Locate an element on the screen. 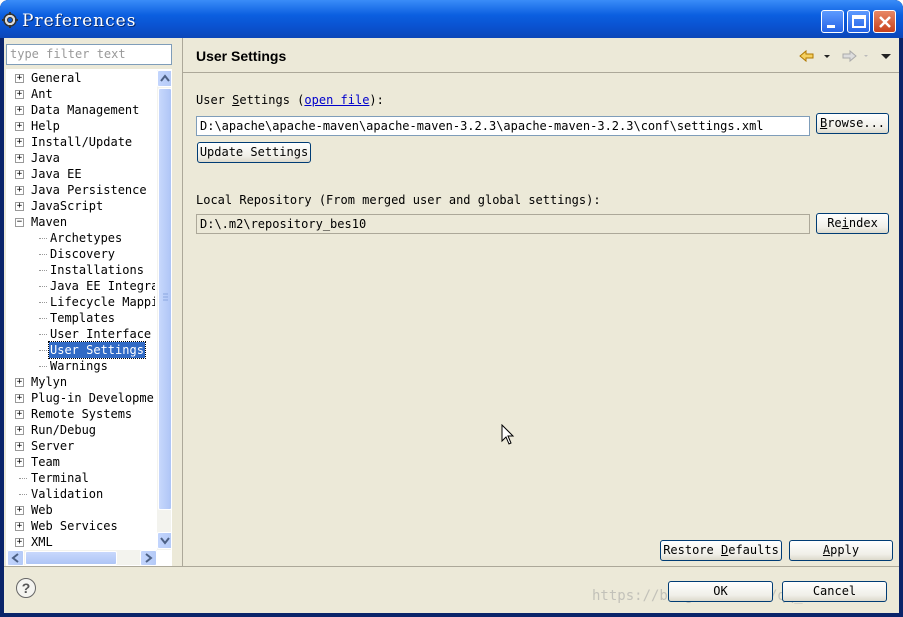 The width and height of the screenshot is (903, 617). tree-item: Terminal is located at coordinates (81, 478).